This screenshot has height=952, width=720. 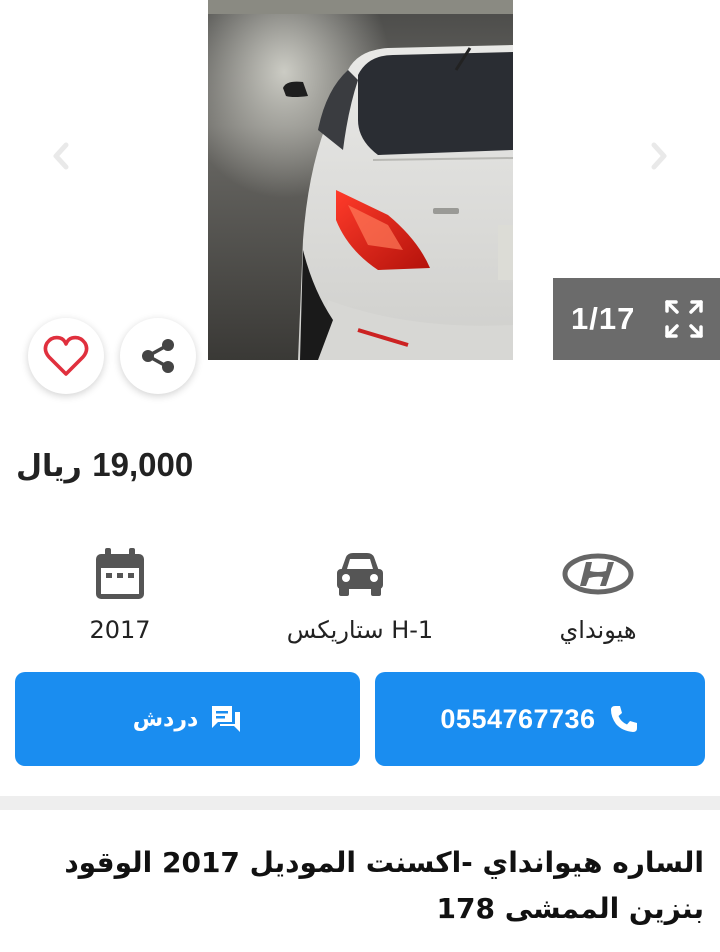 What do you see at coordinates (360, 803) in the screenshot?
I see `section-divider` at bounding box center [360, 803].